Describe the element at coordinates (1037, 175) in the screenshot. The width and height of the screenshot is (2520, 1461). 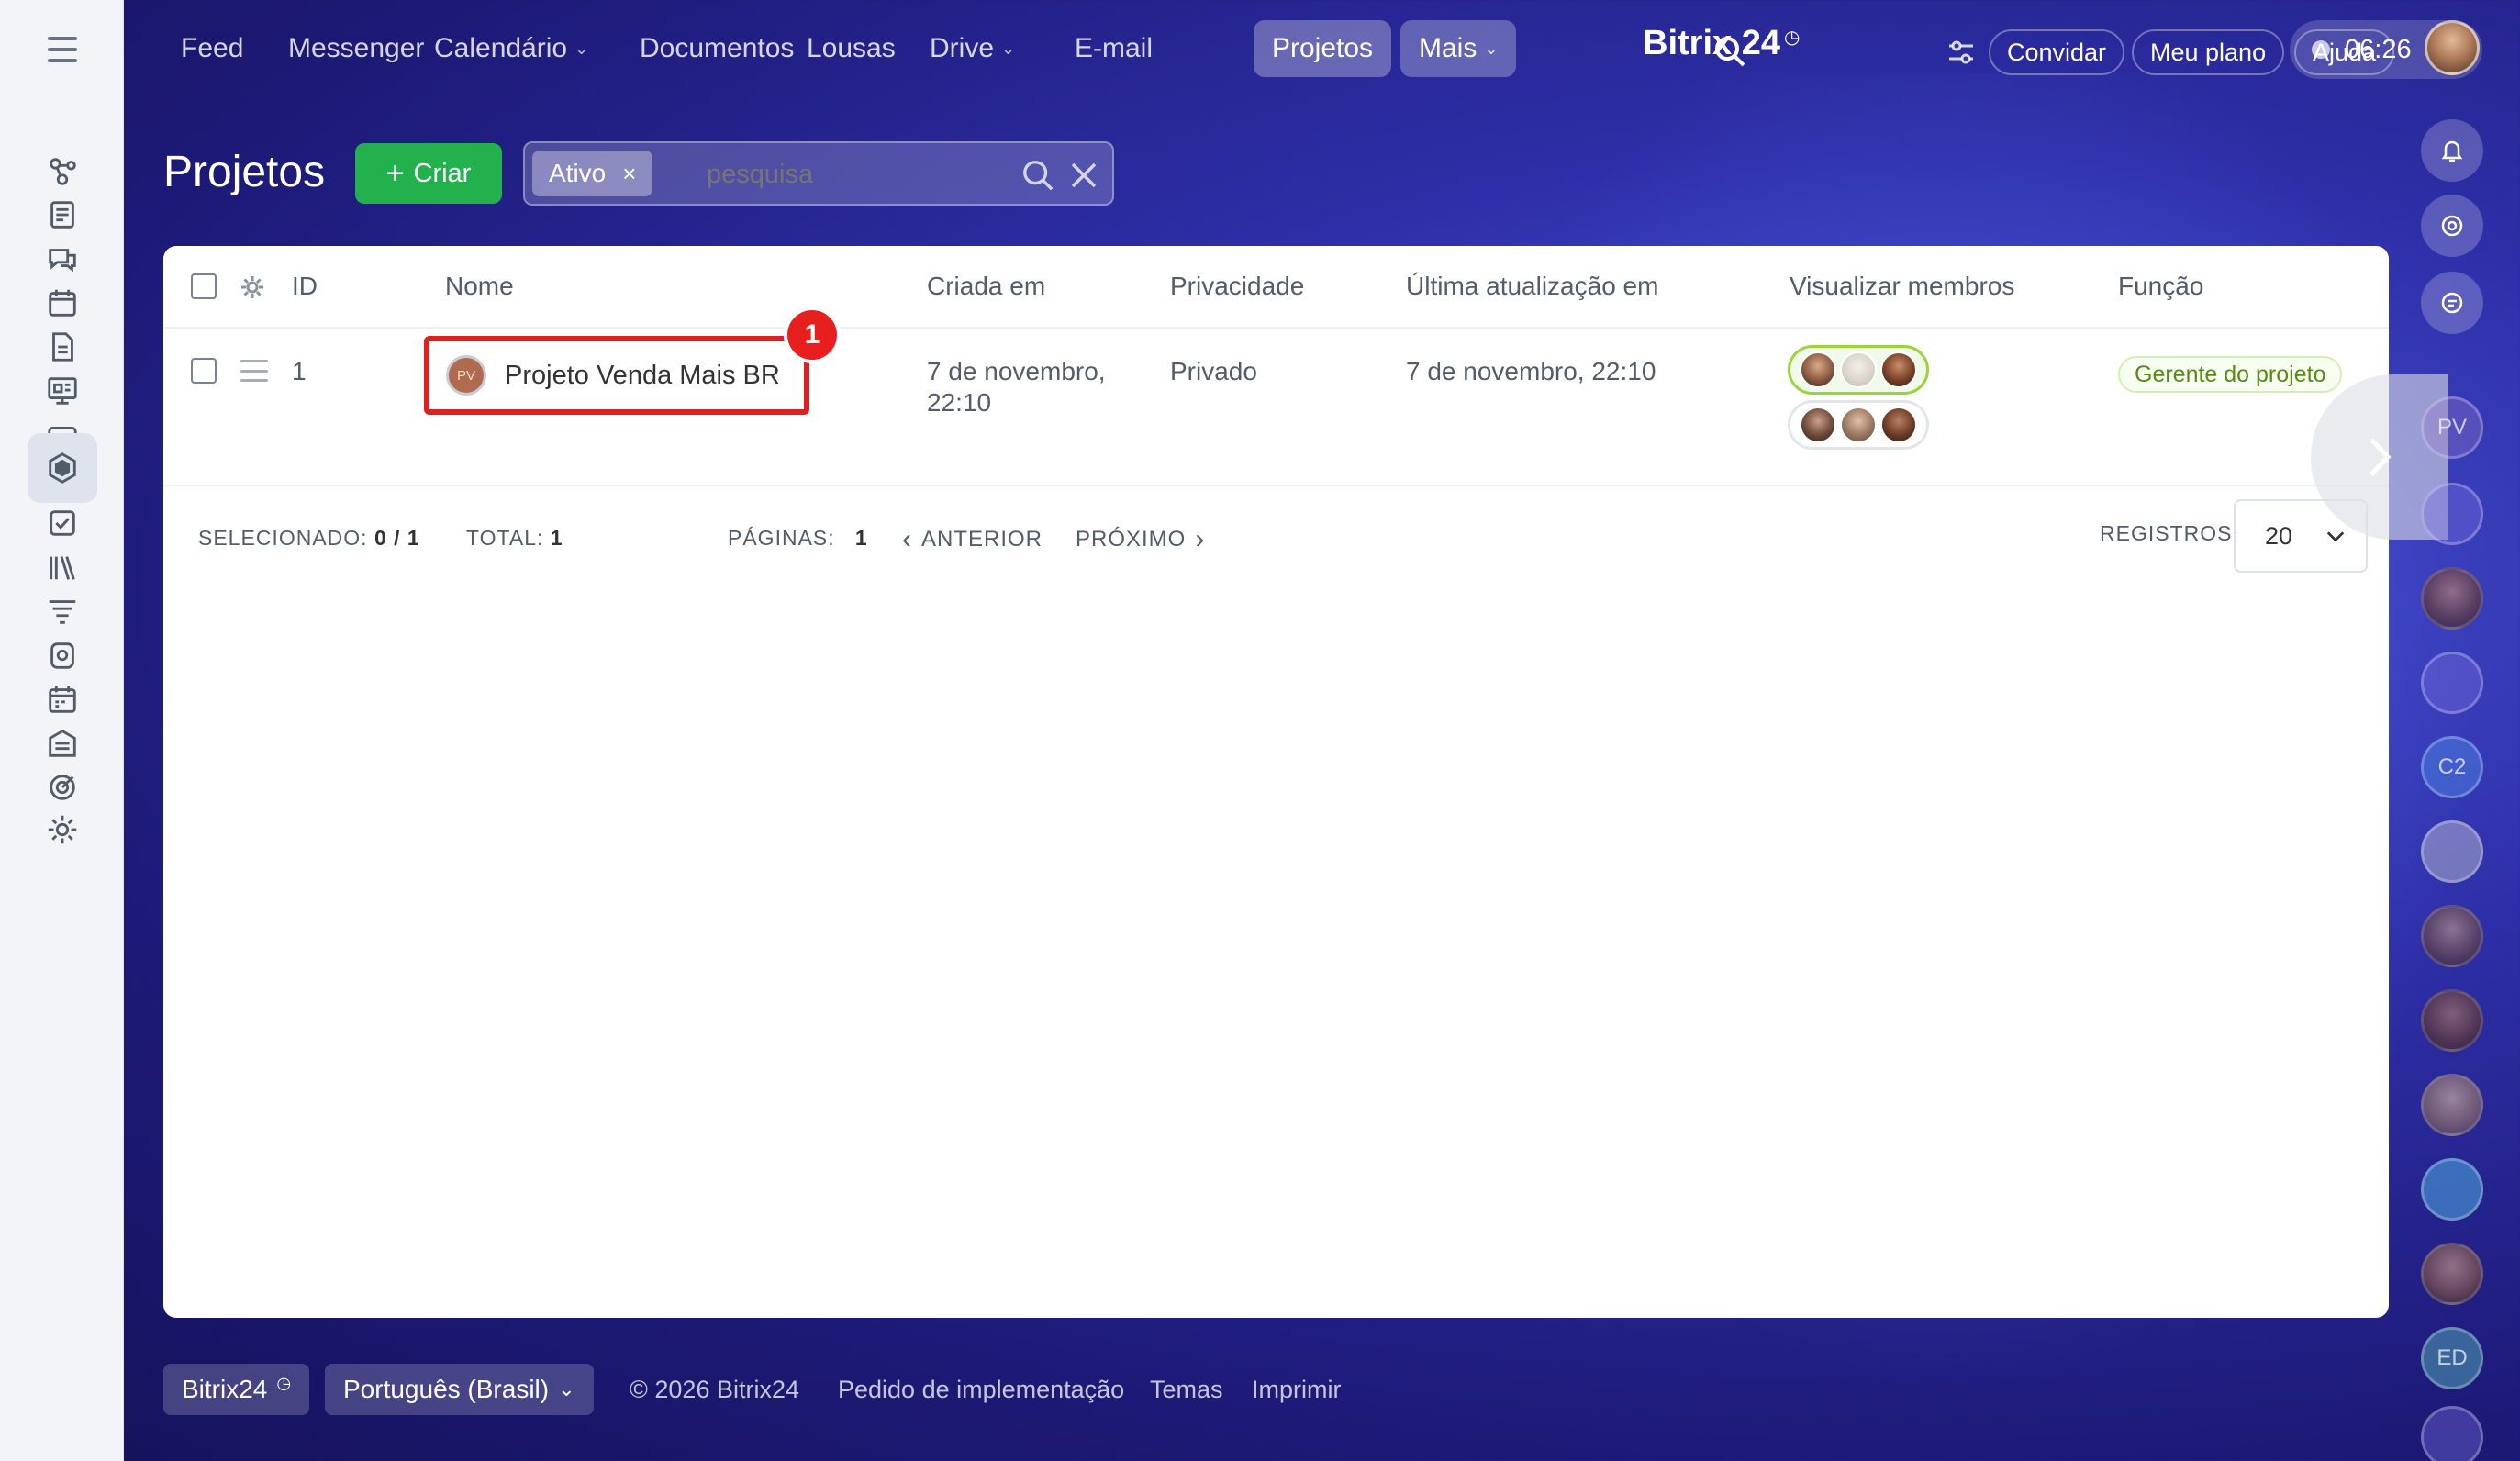
I see `search-icon` at that location.